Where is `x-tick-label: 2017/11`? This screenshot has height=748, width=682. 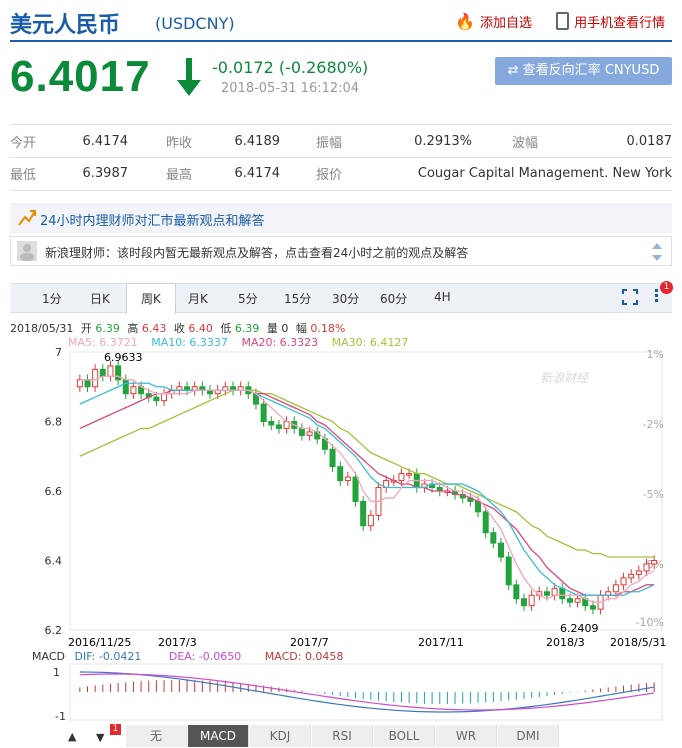
x-tick-label: 2017/11 is located at coordinates (441, 642).